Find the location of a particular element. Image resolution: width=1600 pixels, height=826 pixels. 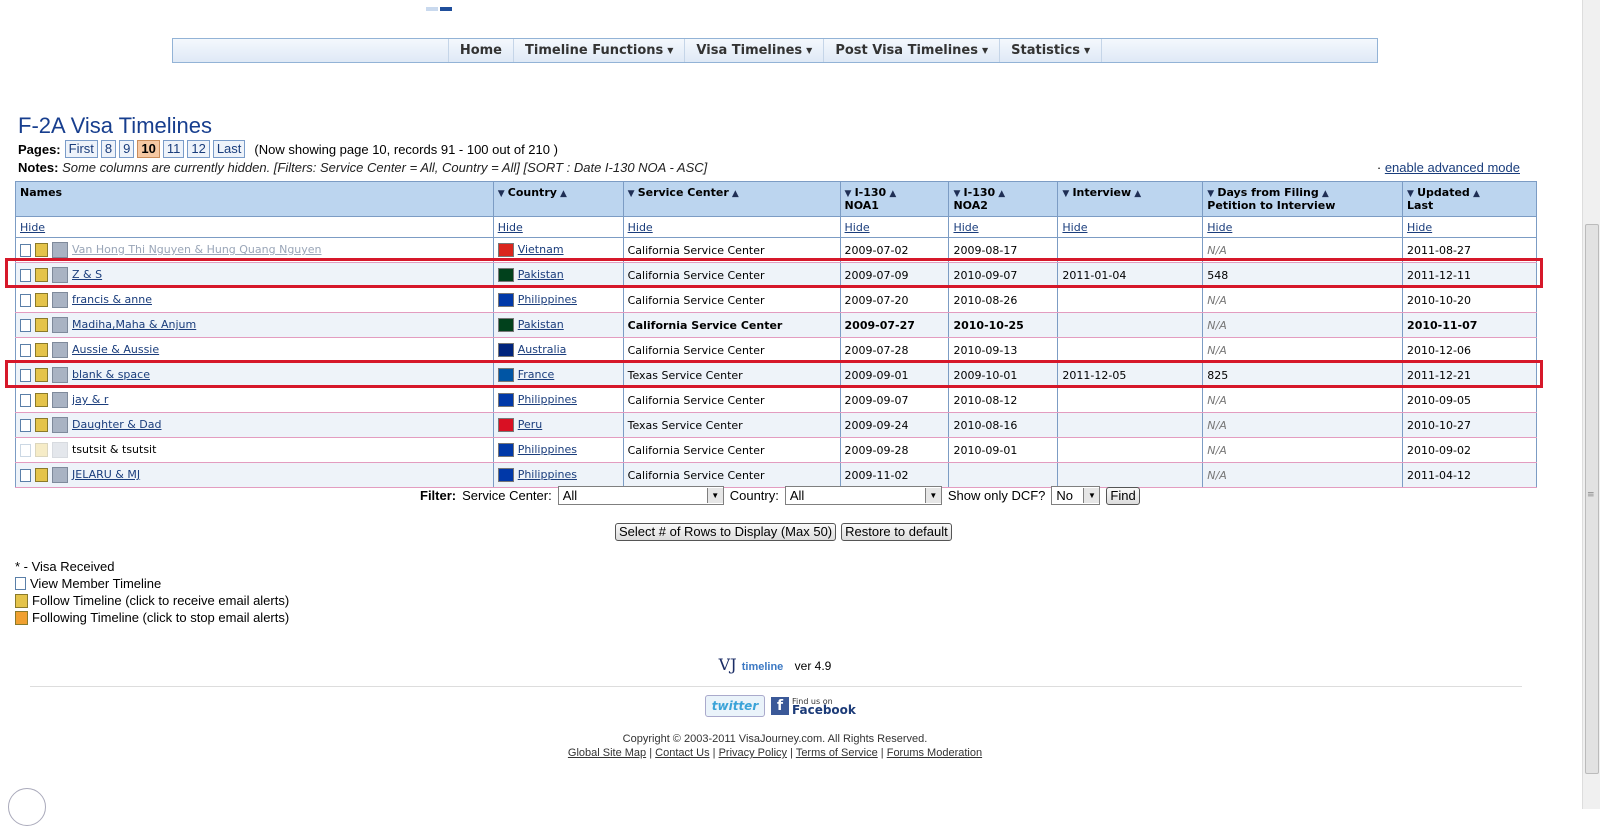

vertical-scrollbar: ≡ is located at coordinates (1591, 404).